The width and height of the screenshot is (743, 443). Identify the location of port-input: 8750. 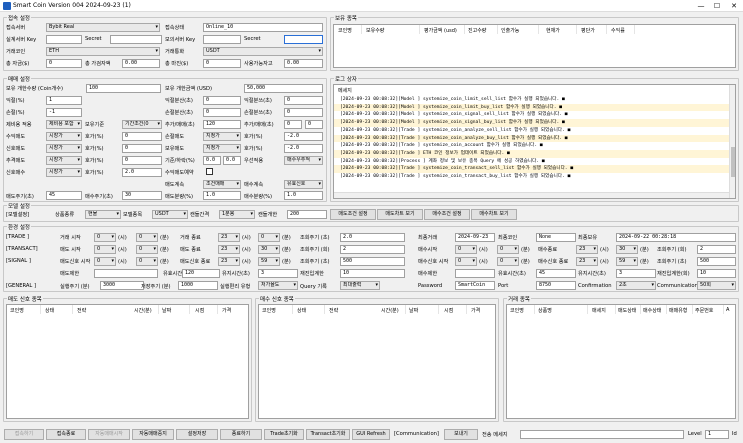
(556, 285).